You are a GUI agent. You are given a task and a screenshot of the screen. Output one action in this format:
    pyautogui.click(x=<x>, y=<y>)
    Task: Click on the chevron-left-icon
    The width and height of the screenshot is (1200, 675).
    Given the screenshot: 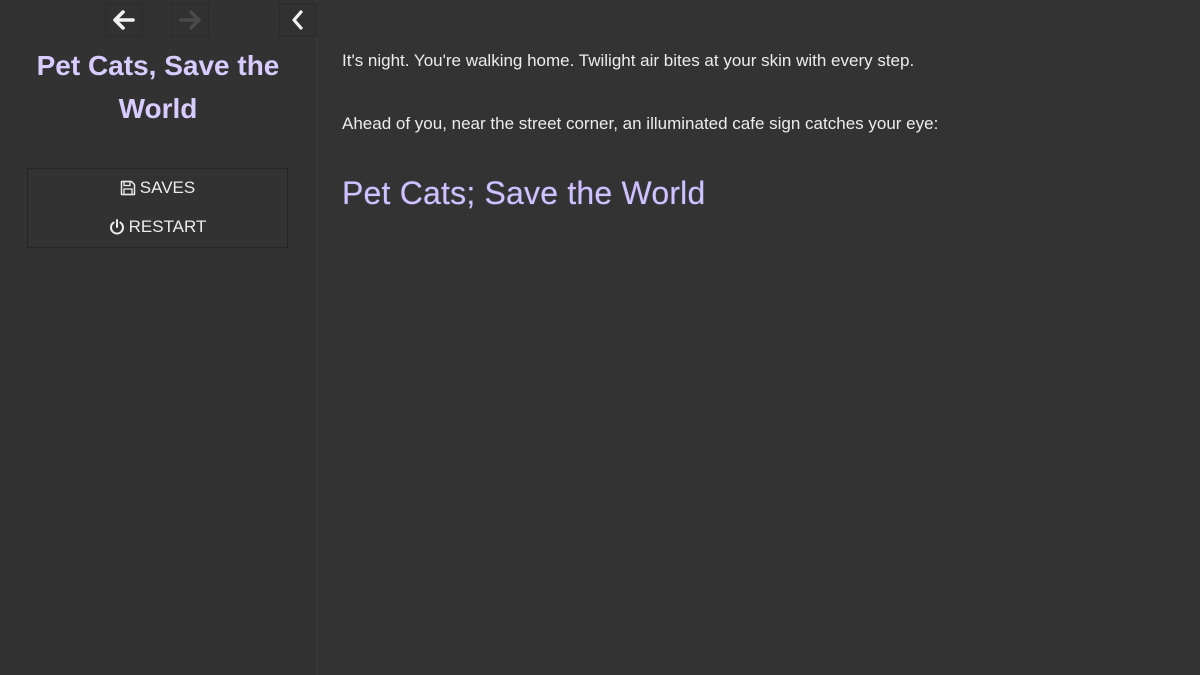 What is the action you would take?
    pyautogui.click(x=298, y=20)
    